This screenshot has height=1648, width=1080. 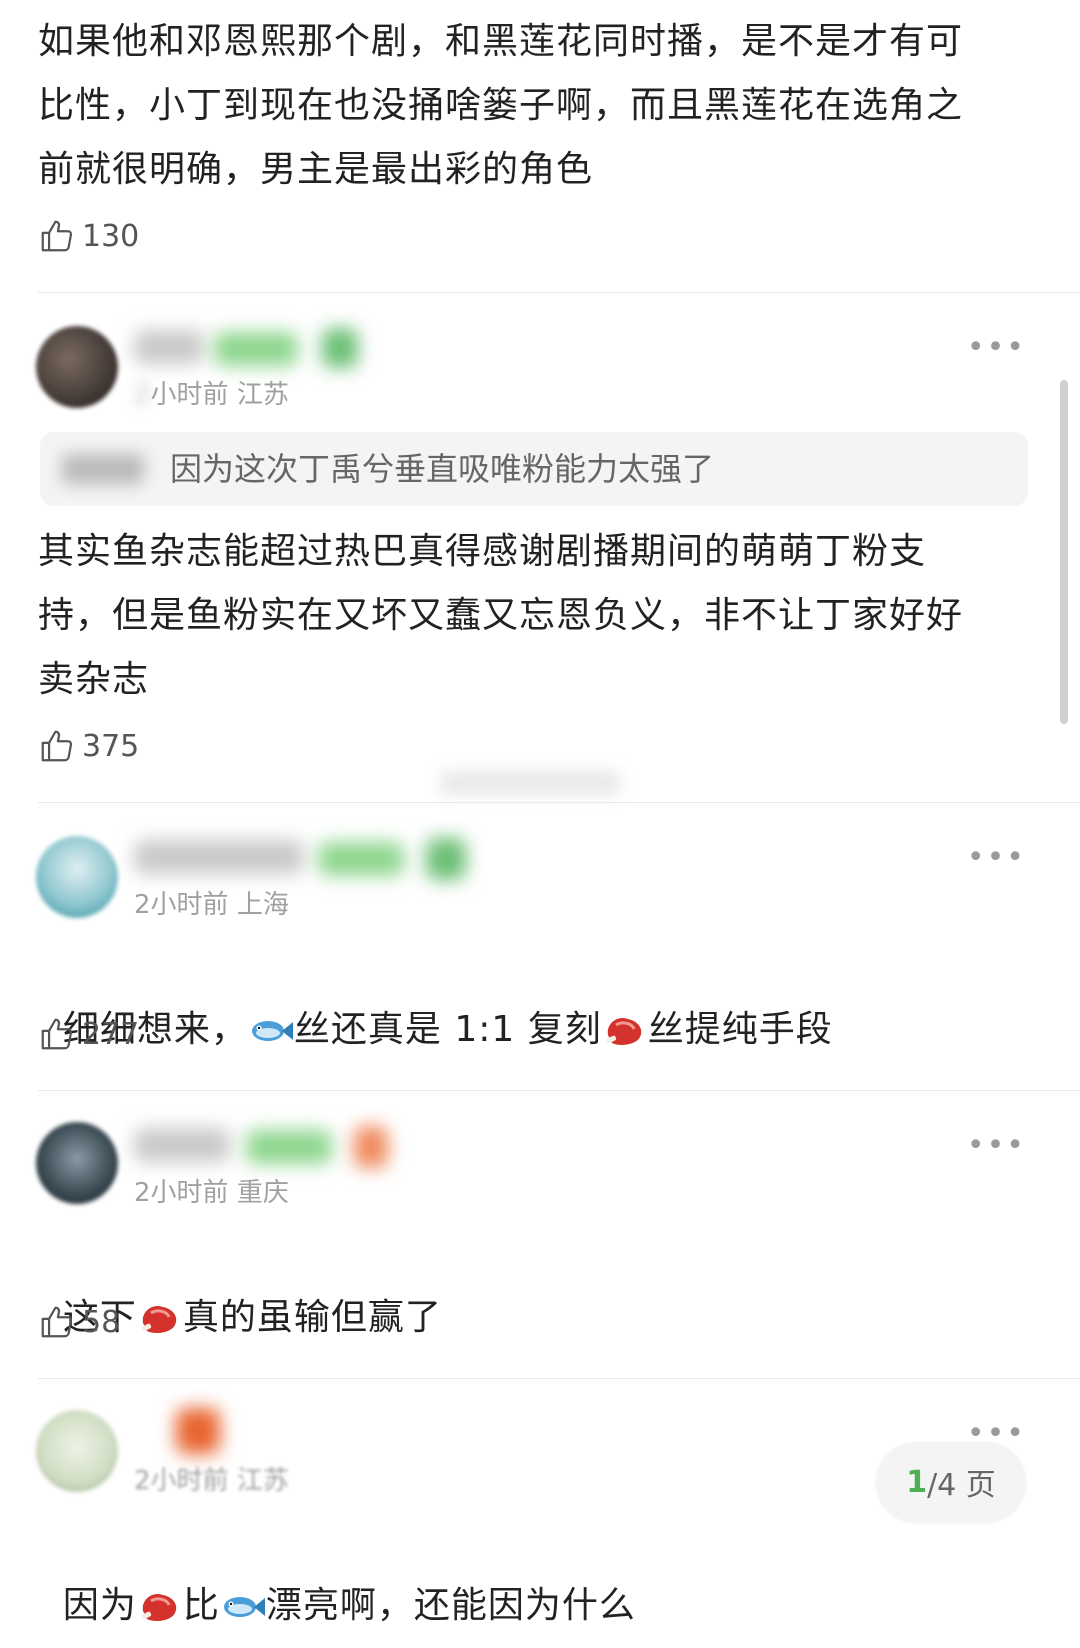 I want to click on comment-text-part: 真的虽输但赢了, so click(x=312, y=1317).